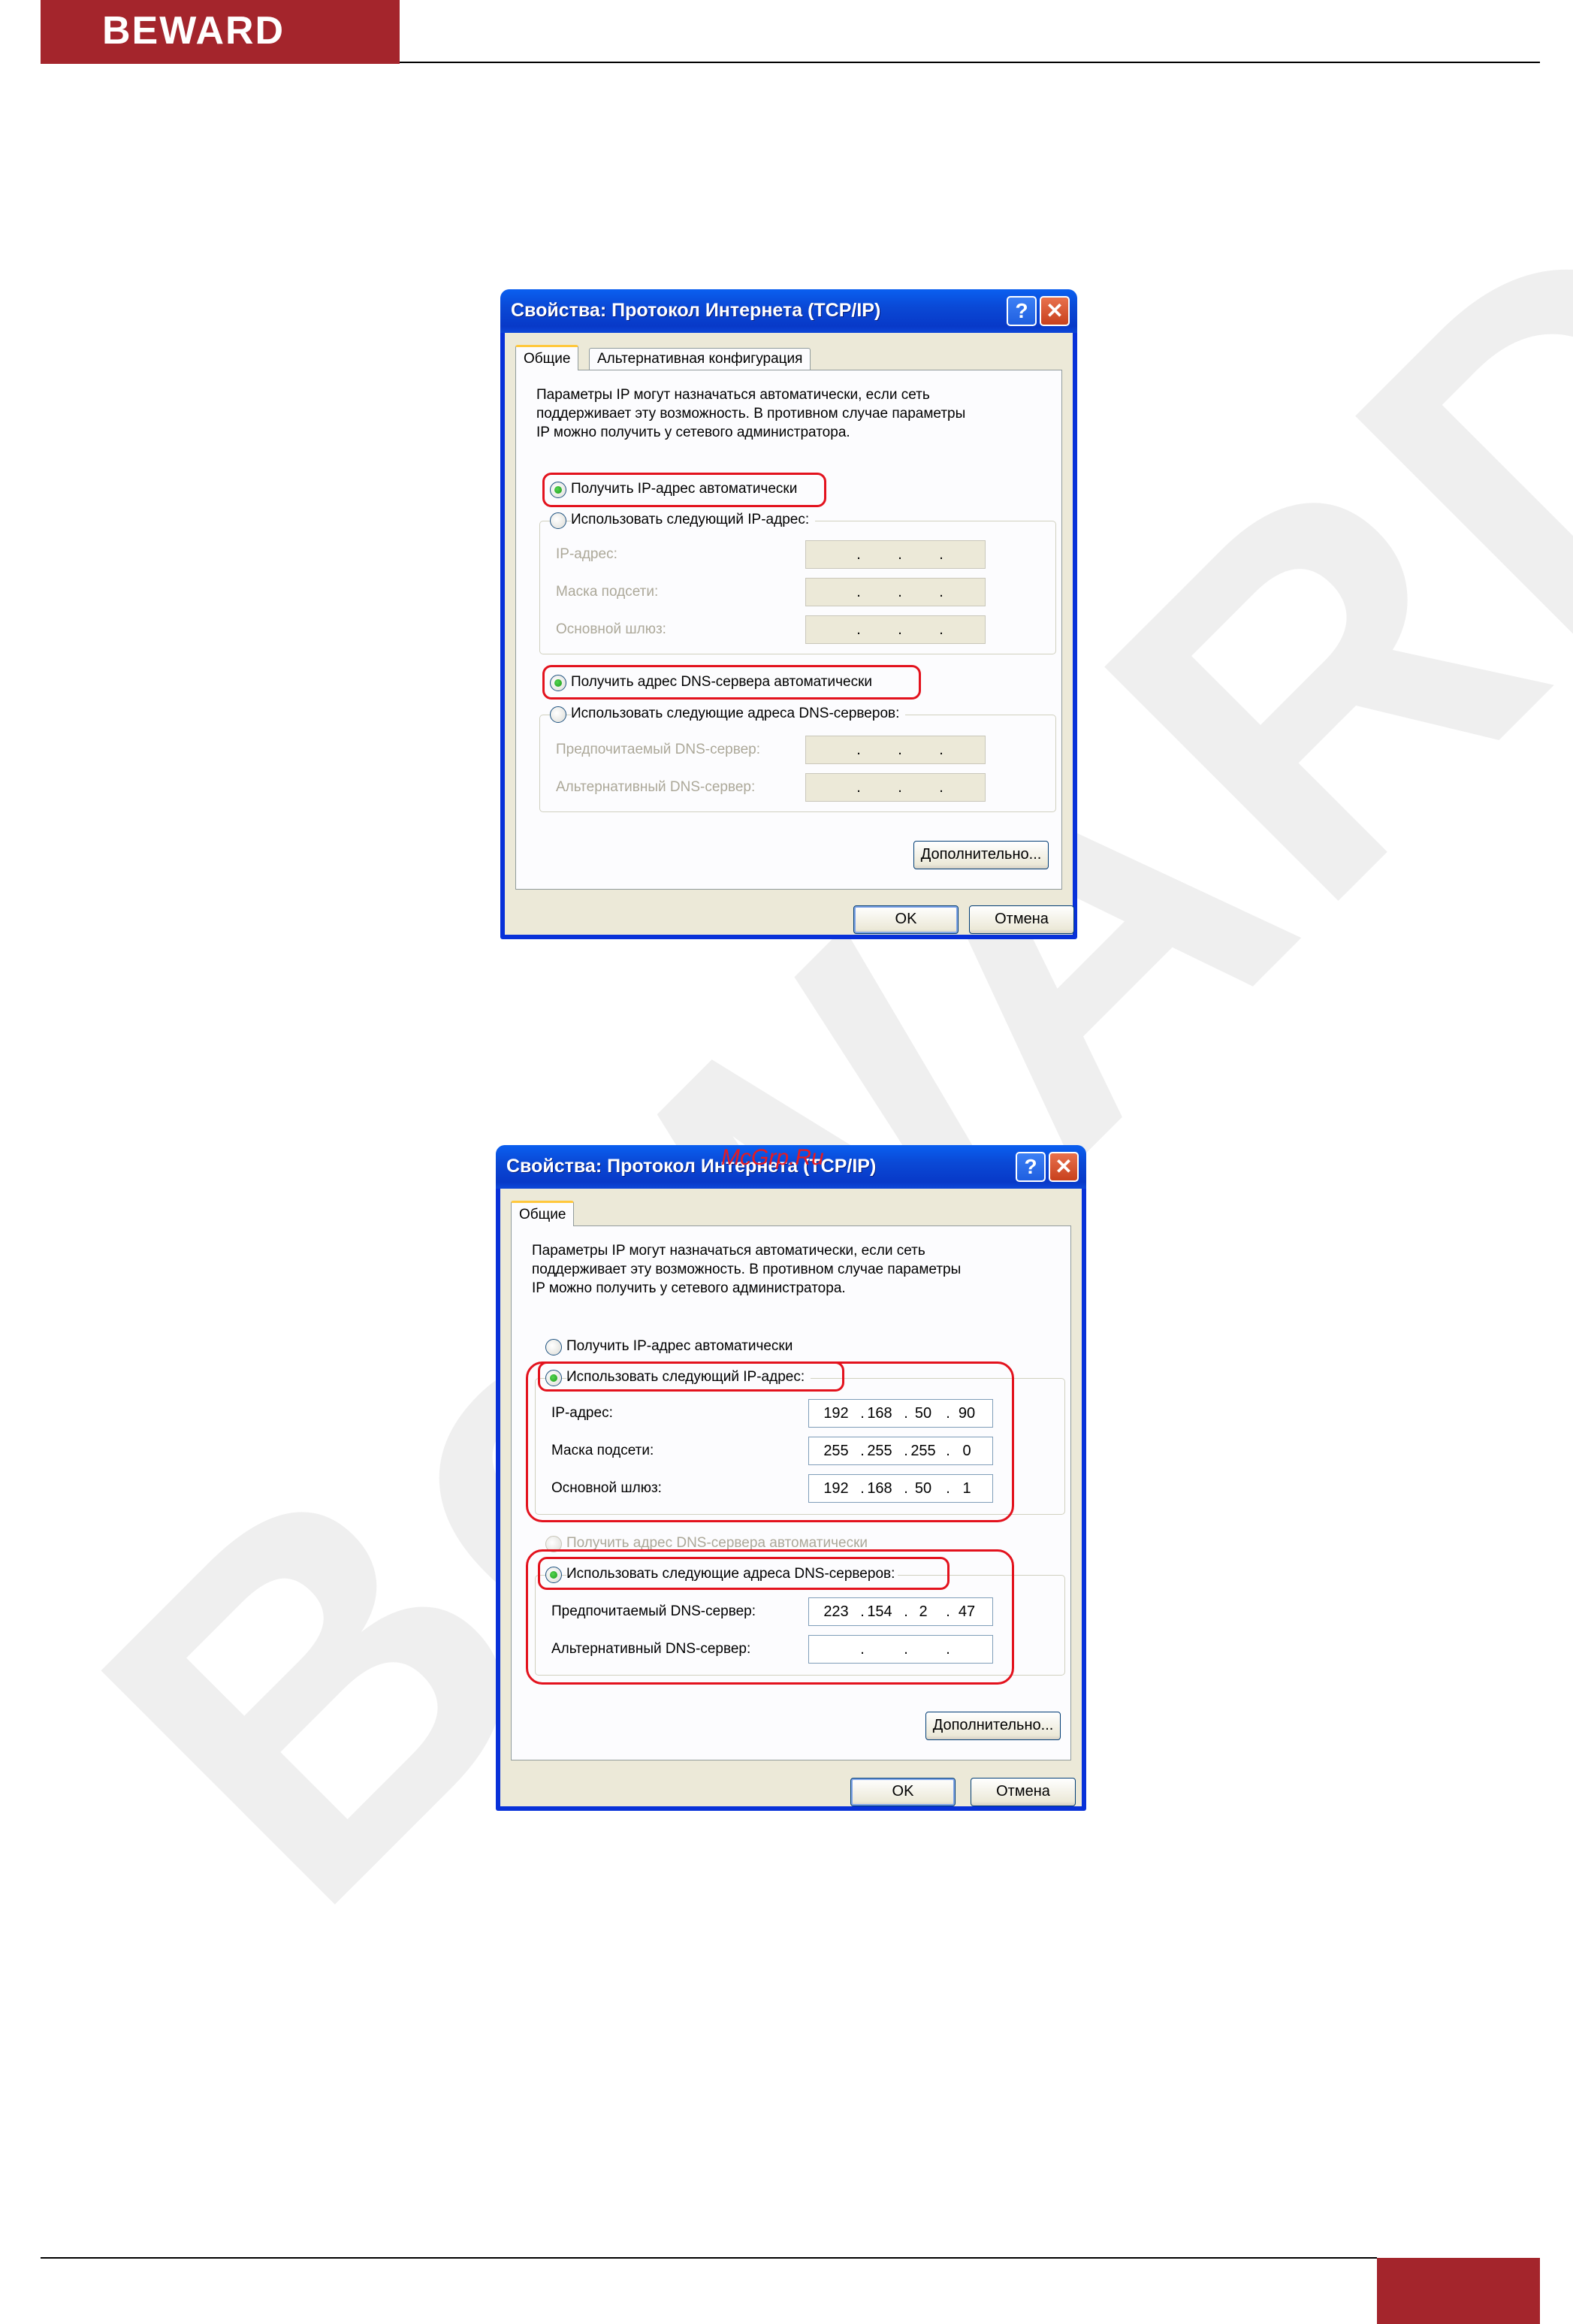 This screenshot has height=2324, width=1573. Describe the element at coordinates (836, 1488) in the screenshot. I see `gw-octet: 192` at that location.